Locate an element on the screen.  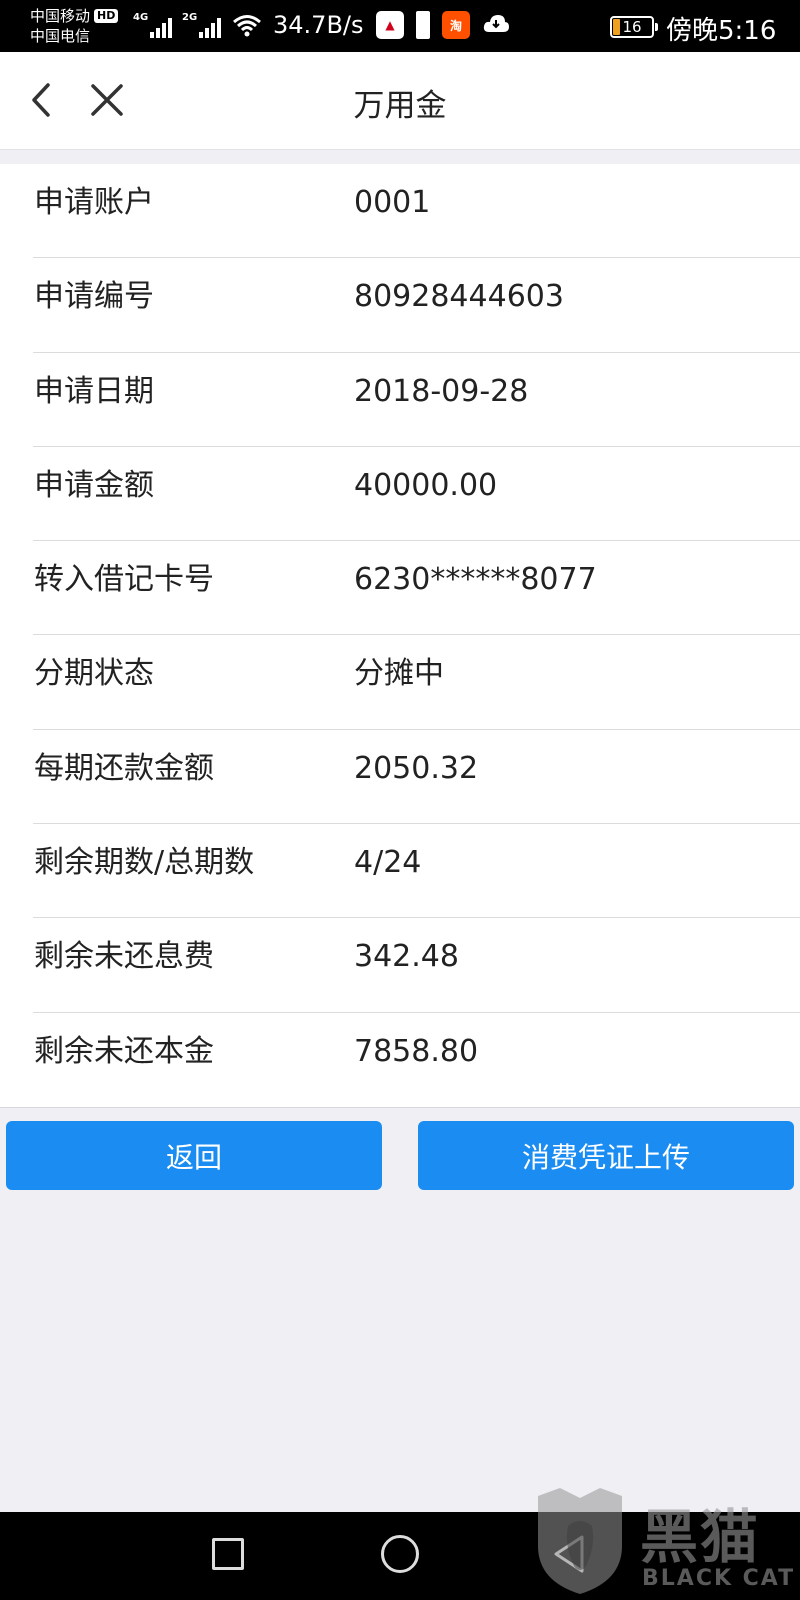
detail-label: 申请日期 is located at coordinates (94, 391).